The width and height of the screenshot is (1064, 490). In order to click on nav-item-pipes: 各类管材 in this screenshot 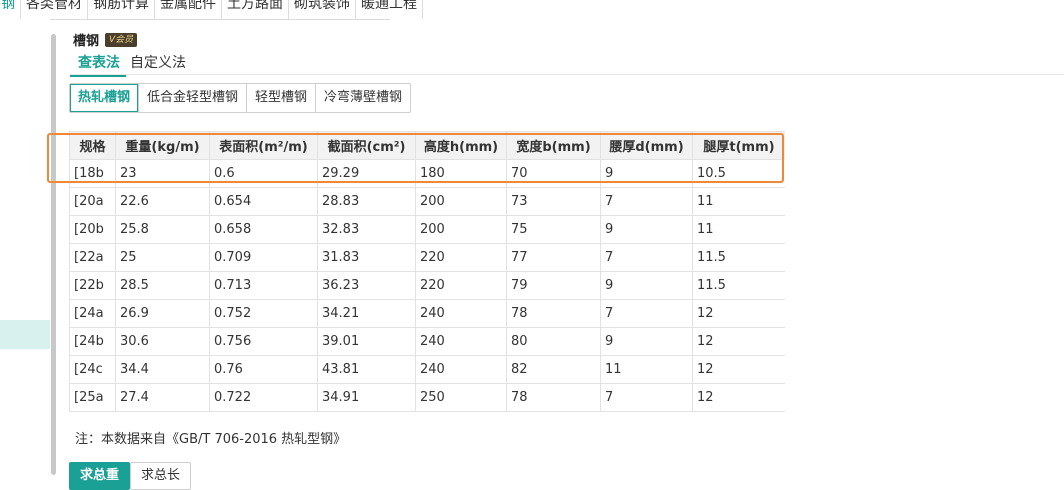, I will do `click(54, 9)`.